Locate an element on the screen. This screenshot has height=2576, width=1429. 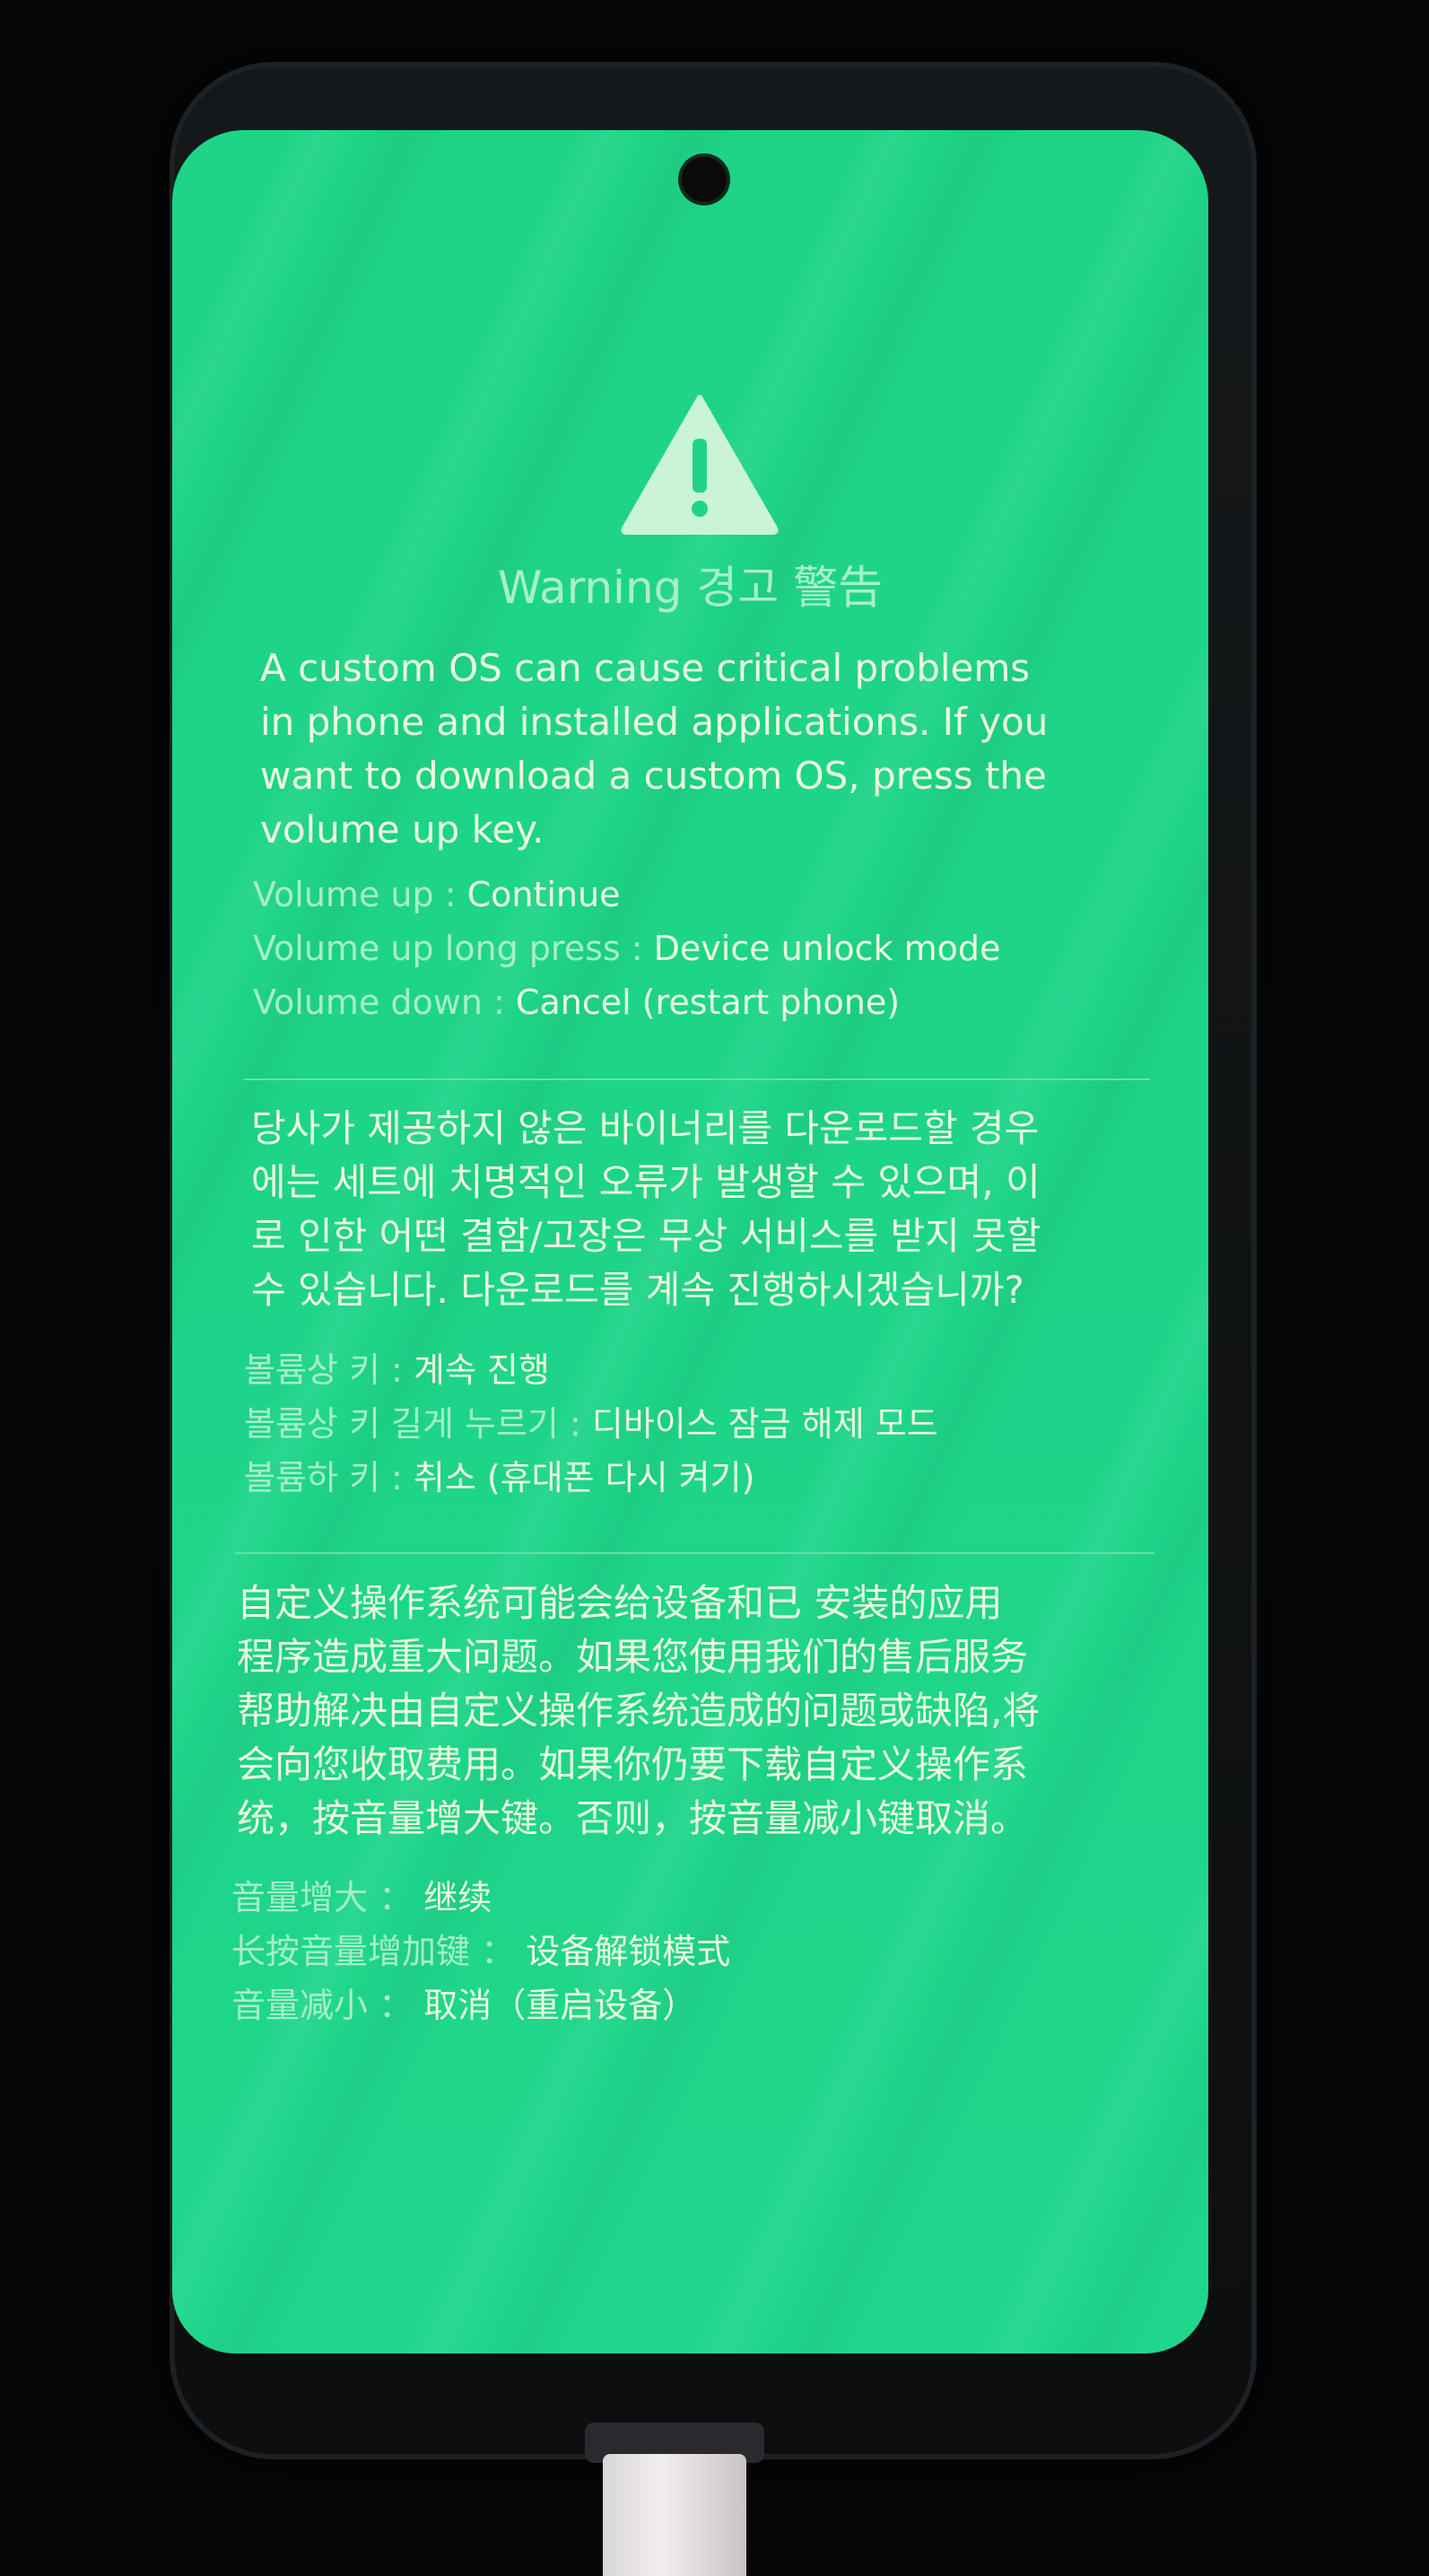
key-action: 계속 진행 is located at coordinates (481, 1370).